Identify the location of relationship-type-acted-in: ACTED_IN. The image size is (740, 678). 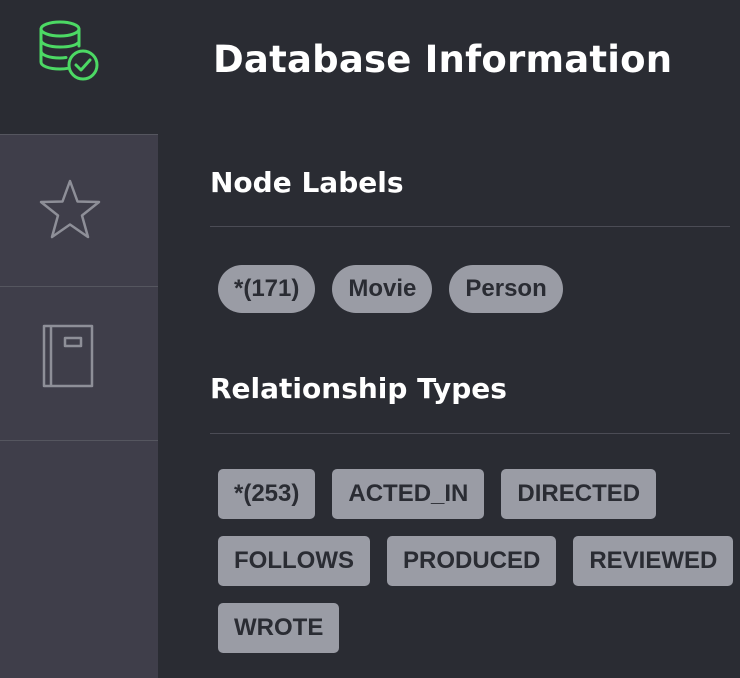
(408, 494).